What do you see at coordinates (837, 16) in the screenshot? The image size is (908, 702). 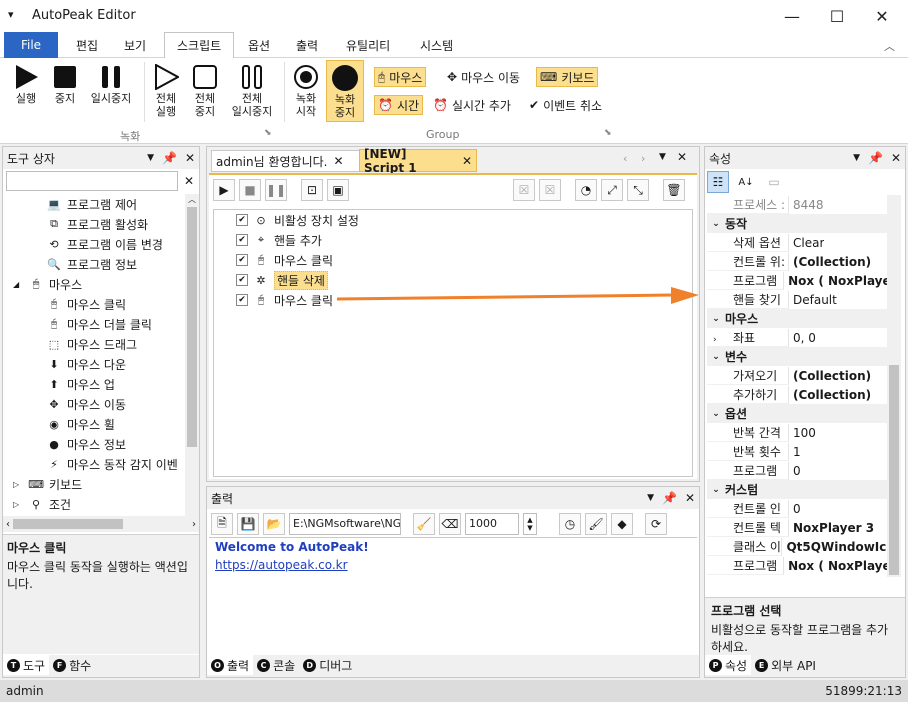 I see `maximize-button: ☐` at bounding box center [837, 16].